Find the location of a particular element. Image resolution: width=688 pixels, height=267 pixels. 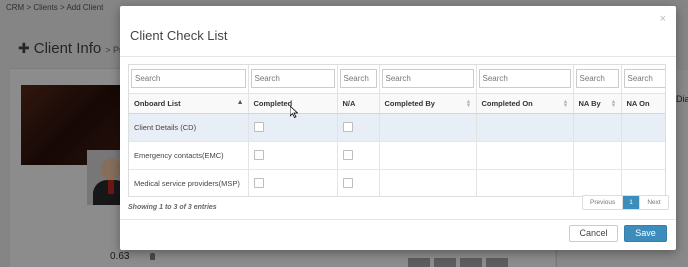

search-input-na-on is located at coordinates (644, 79).